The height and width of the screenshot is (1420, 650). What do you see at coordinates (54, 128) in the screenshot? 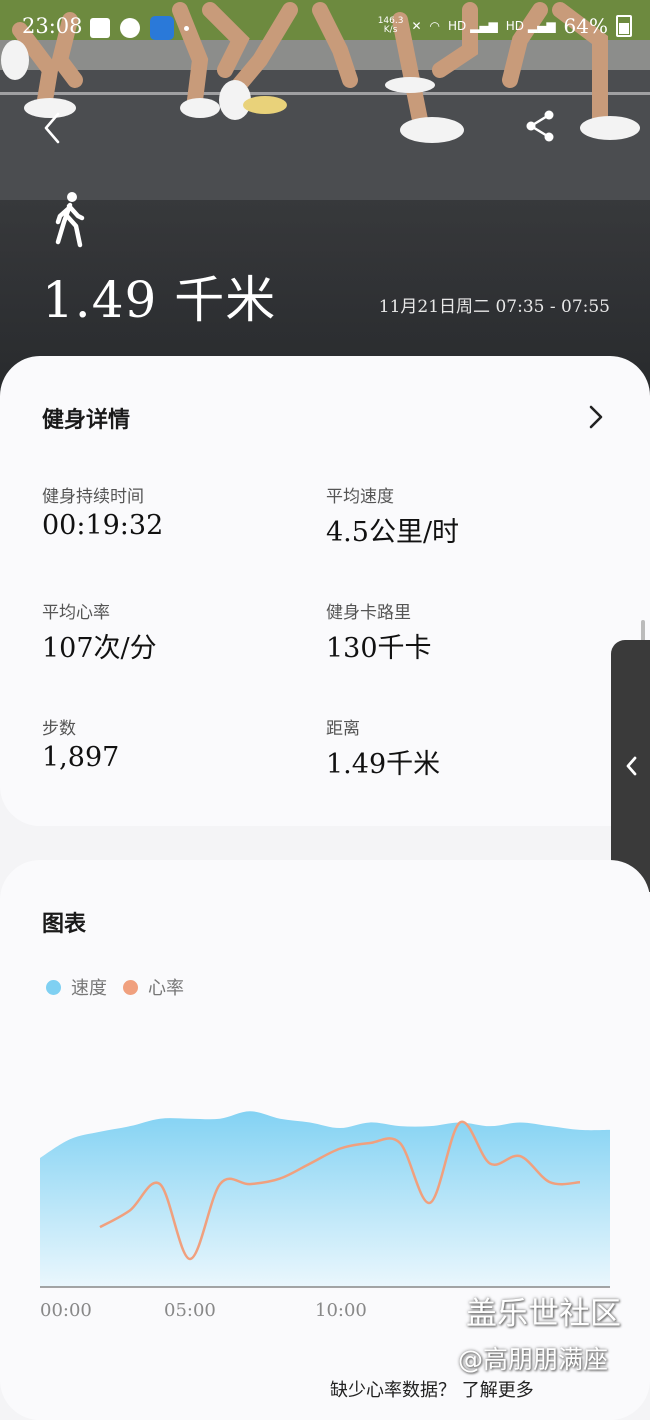
I see `back-icon` at bounding box center [54, 128].